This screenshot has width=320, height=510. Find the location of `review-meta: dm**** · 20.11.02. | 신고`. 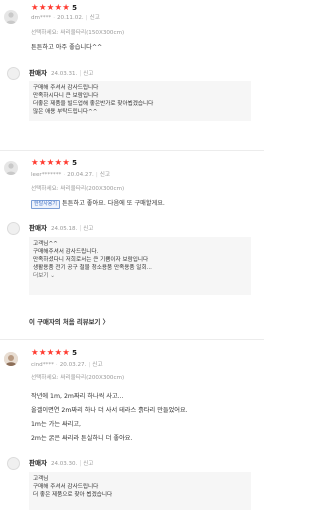

review-meta: dm**** · 20.11.02. | 신고 is located at coordinates (65, 18).